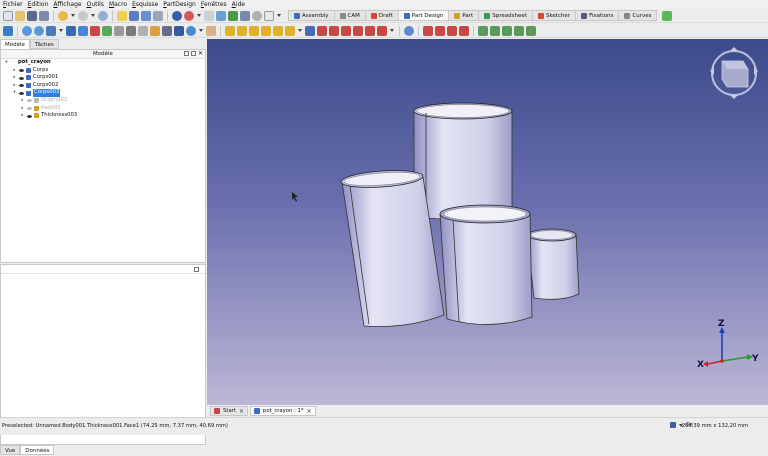 The image size is (768, 456). What do you see at coordinates (392, 30) in the screenshot?
I see `subtractive-dropdown-icon` at bounding box center [392, 30].